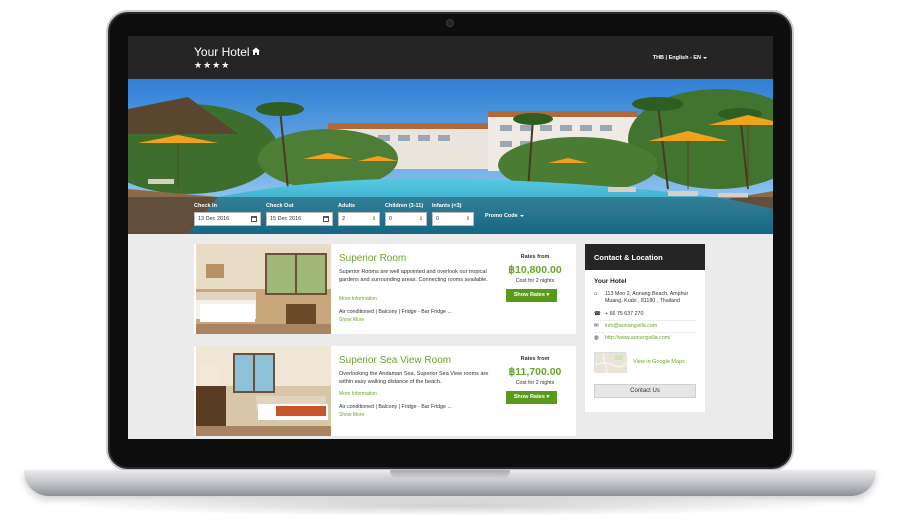 Image resolution: width=900 pixels, height=530 pixels. Describe the element at coordinates (596, 326) in the screenshot. I see `envelope-icon: ✉` at that location.